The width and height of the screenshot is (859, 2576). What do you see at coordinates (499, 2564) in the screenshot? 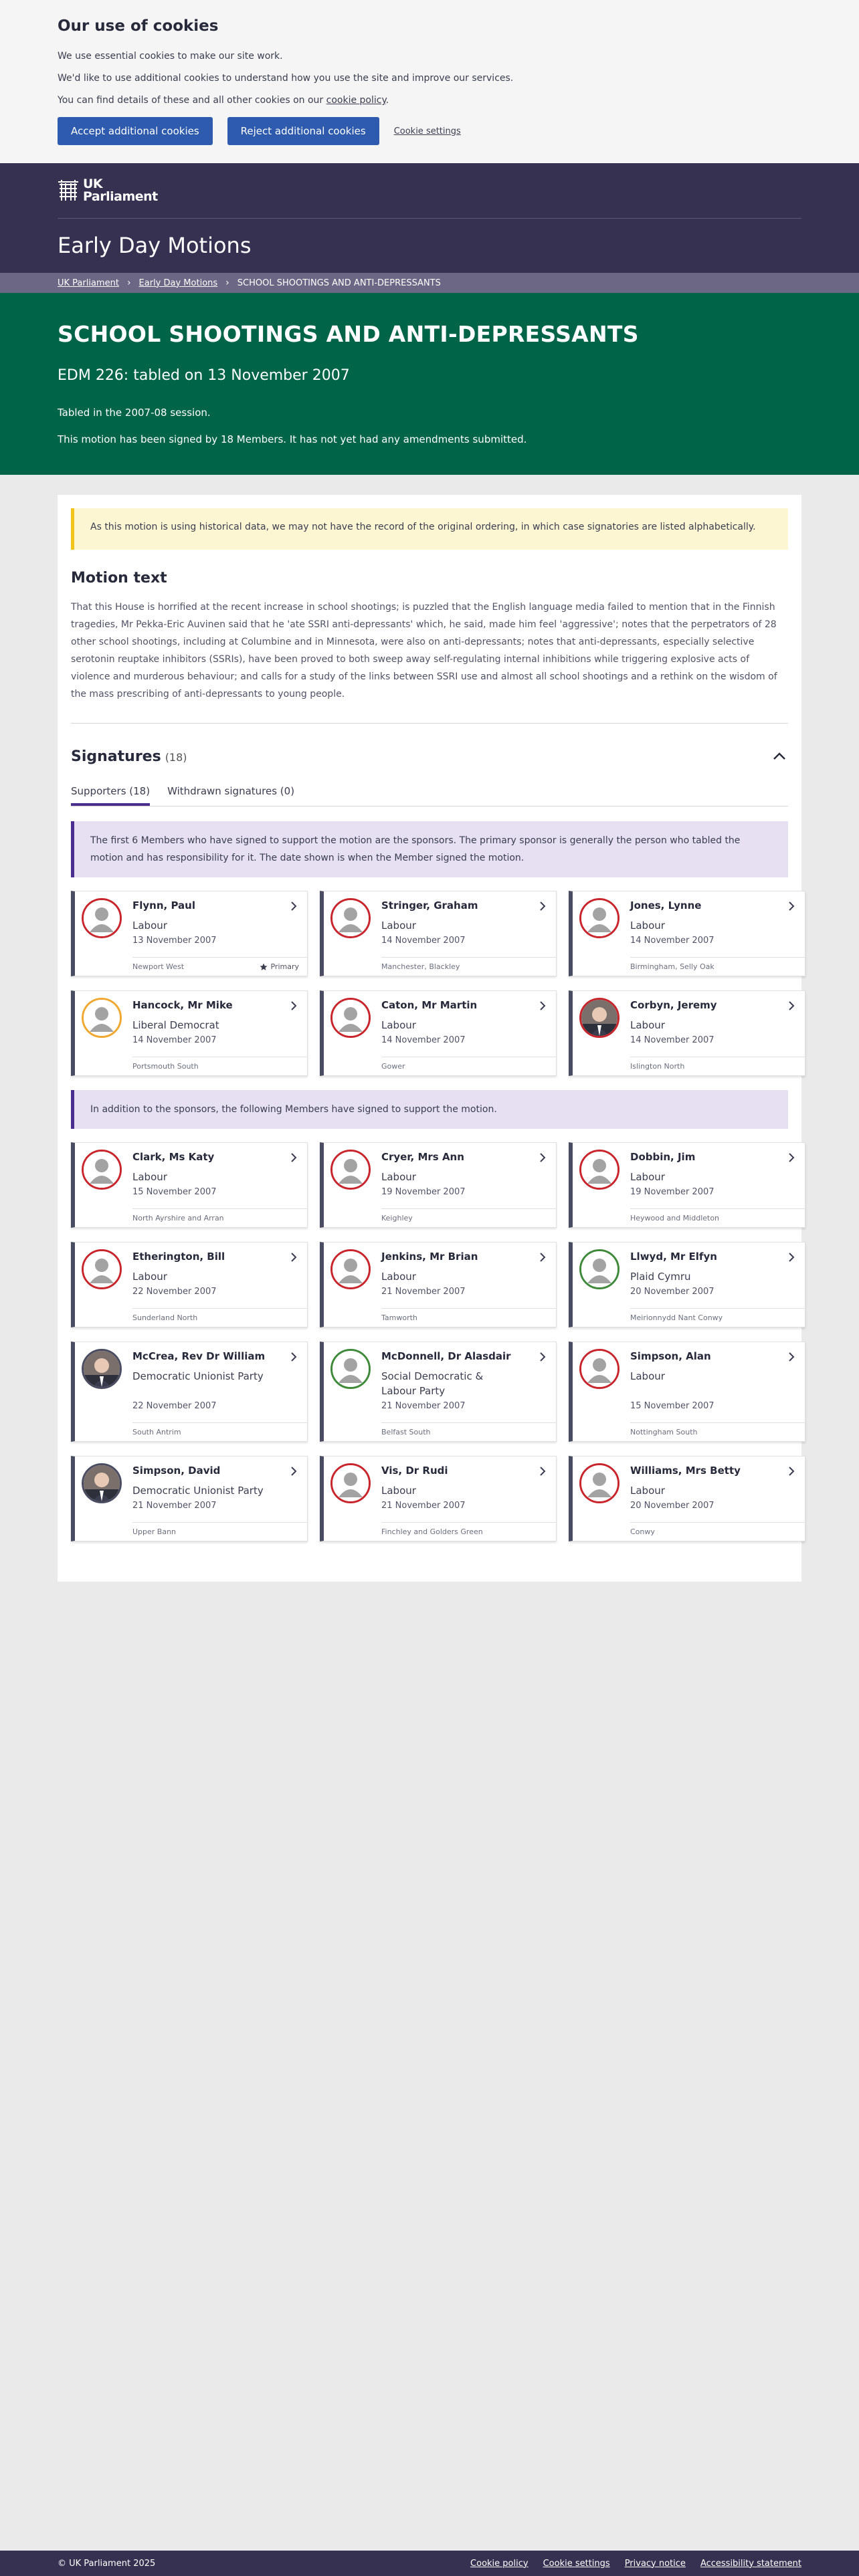
I see `footer-cookie-policy-link: Cookie policy` at bounding box center [499, 2564].